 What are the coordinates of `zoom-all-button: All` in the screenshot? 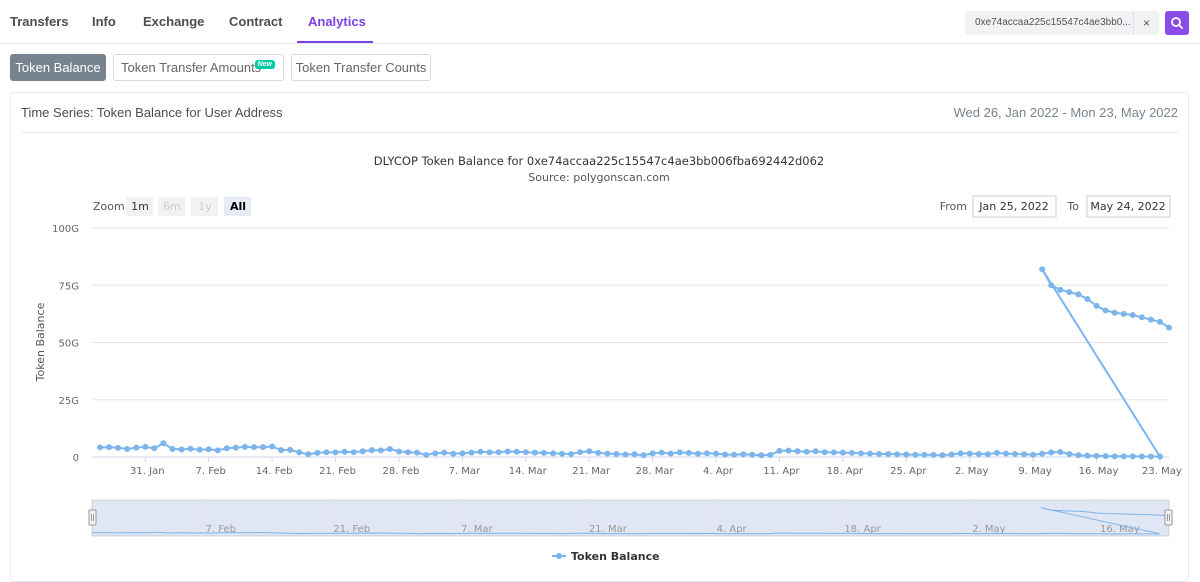 It's located at (238, 206).